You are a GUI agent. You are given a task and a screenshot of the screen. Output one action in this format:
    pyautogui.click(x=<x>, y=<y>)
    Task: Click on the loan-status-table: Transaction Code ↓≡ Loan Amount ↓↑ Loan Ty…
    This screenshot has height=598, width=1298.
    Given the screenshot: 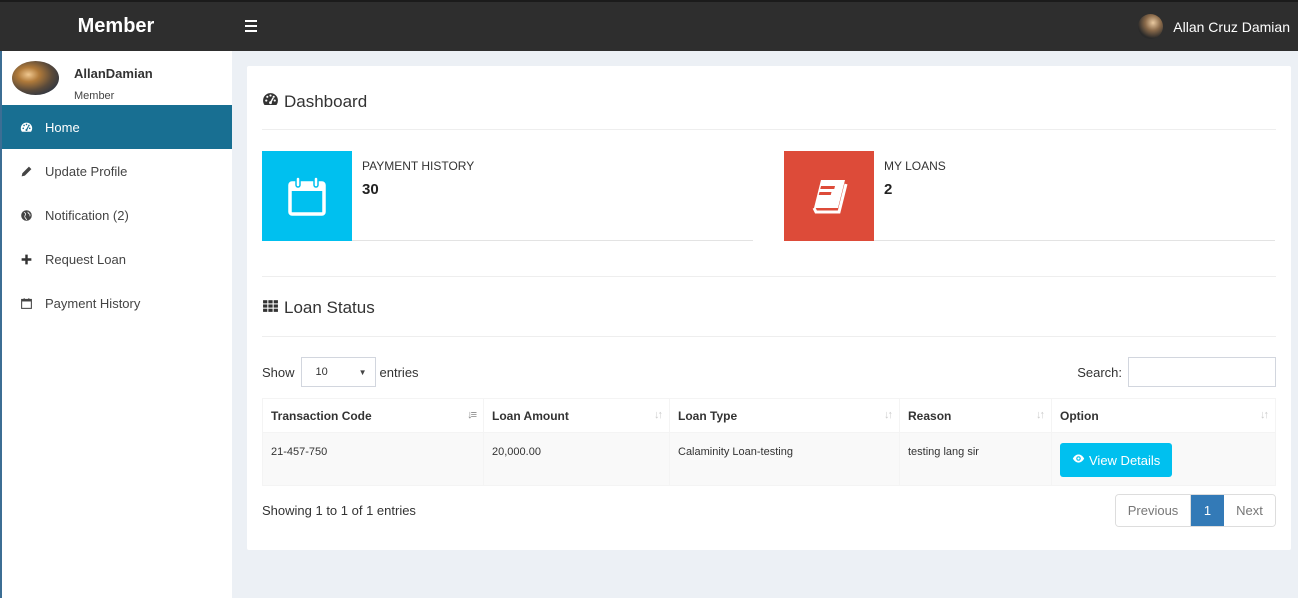 What is the action you would take?
    pyautogui.click(x=769, y=442)
    